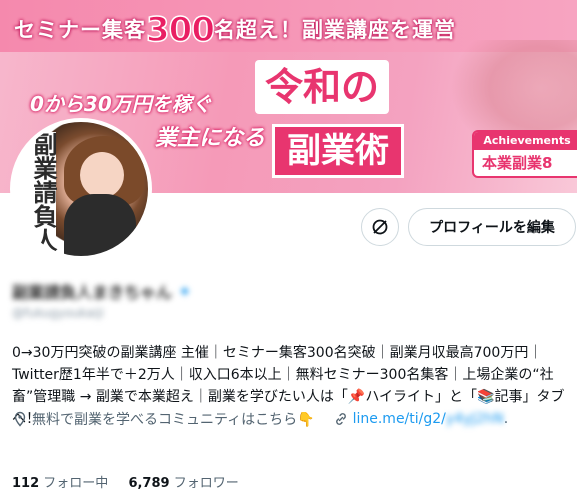 The width and height of the screenshot is (577, 495). I want to click on achievements-badge: Achievements 本業副業8, so click(524, 154).